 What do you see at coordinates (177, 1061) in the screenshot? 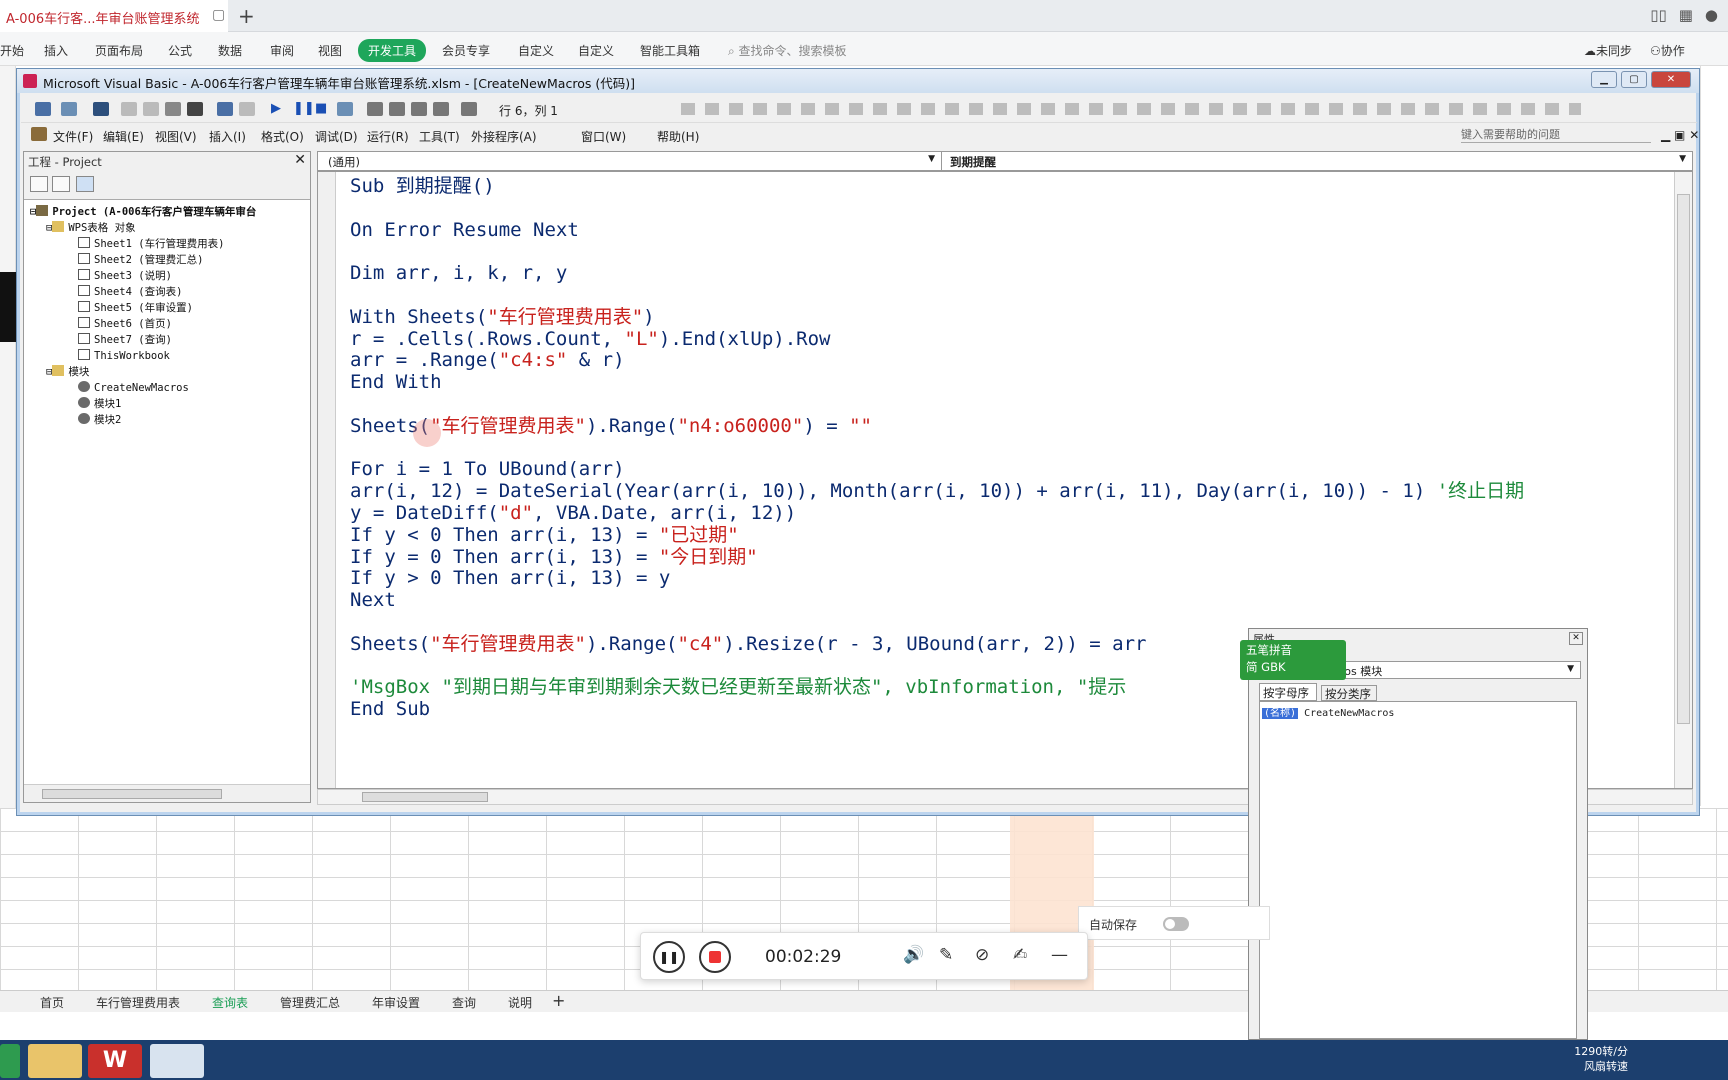
I see `vba-editor-icon` at bounding box center [177, 1061].